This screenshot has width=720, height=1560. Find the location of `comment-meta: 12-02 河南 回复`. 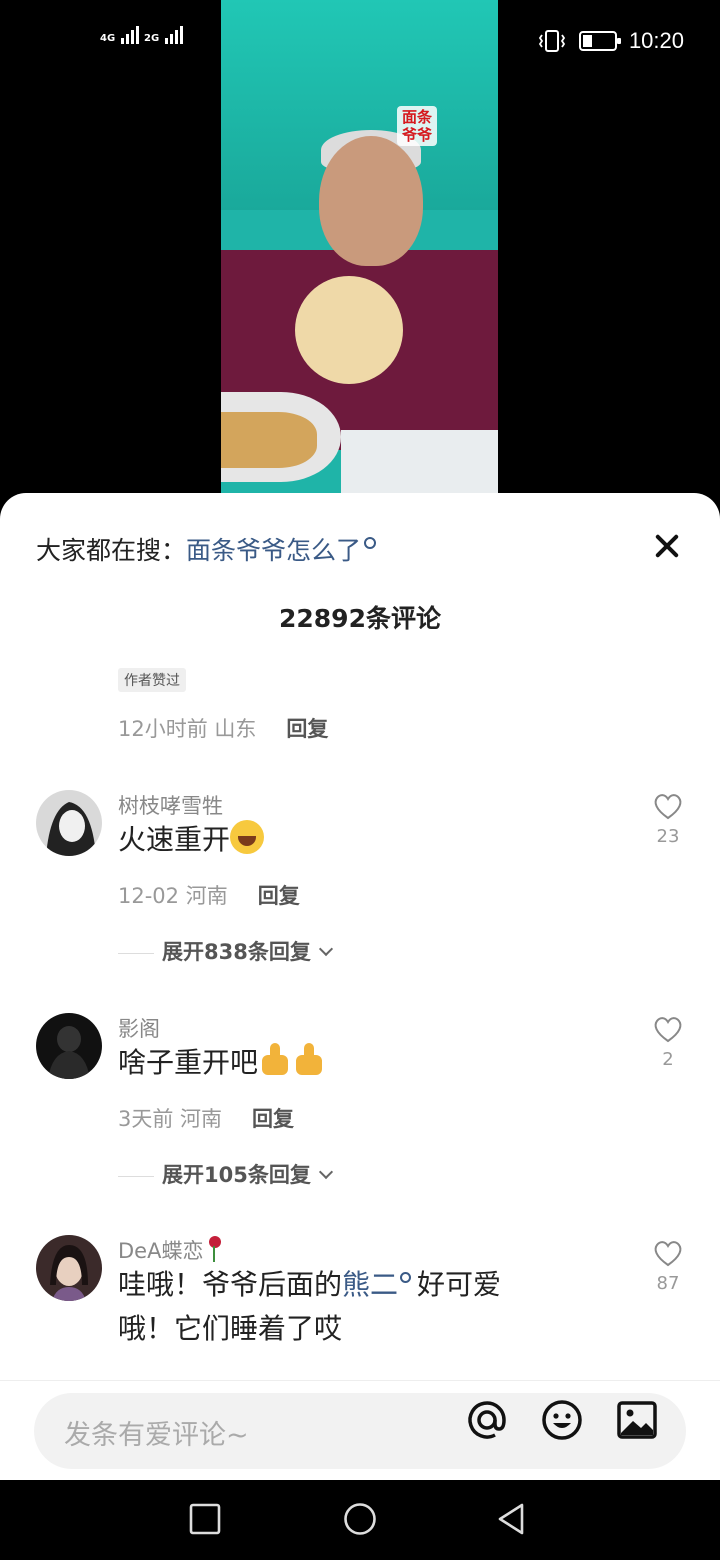

comment-meta: 12-02 河南 回复 is located at coordinates (209, 895).